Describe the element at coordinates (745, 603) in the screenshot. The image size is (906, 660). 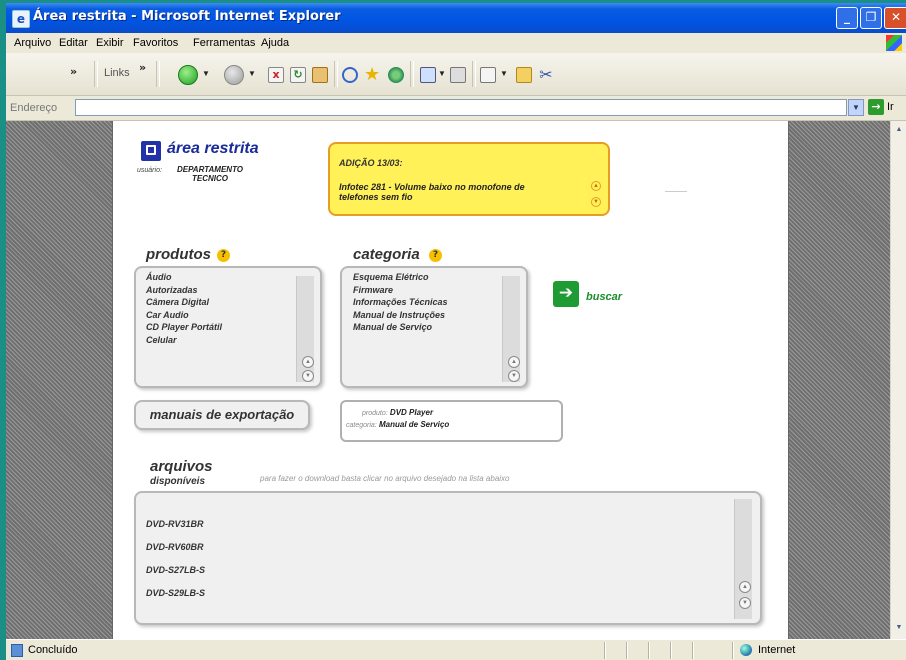
I see `arquivos-scroll-down-icon: ▼` at that location.